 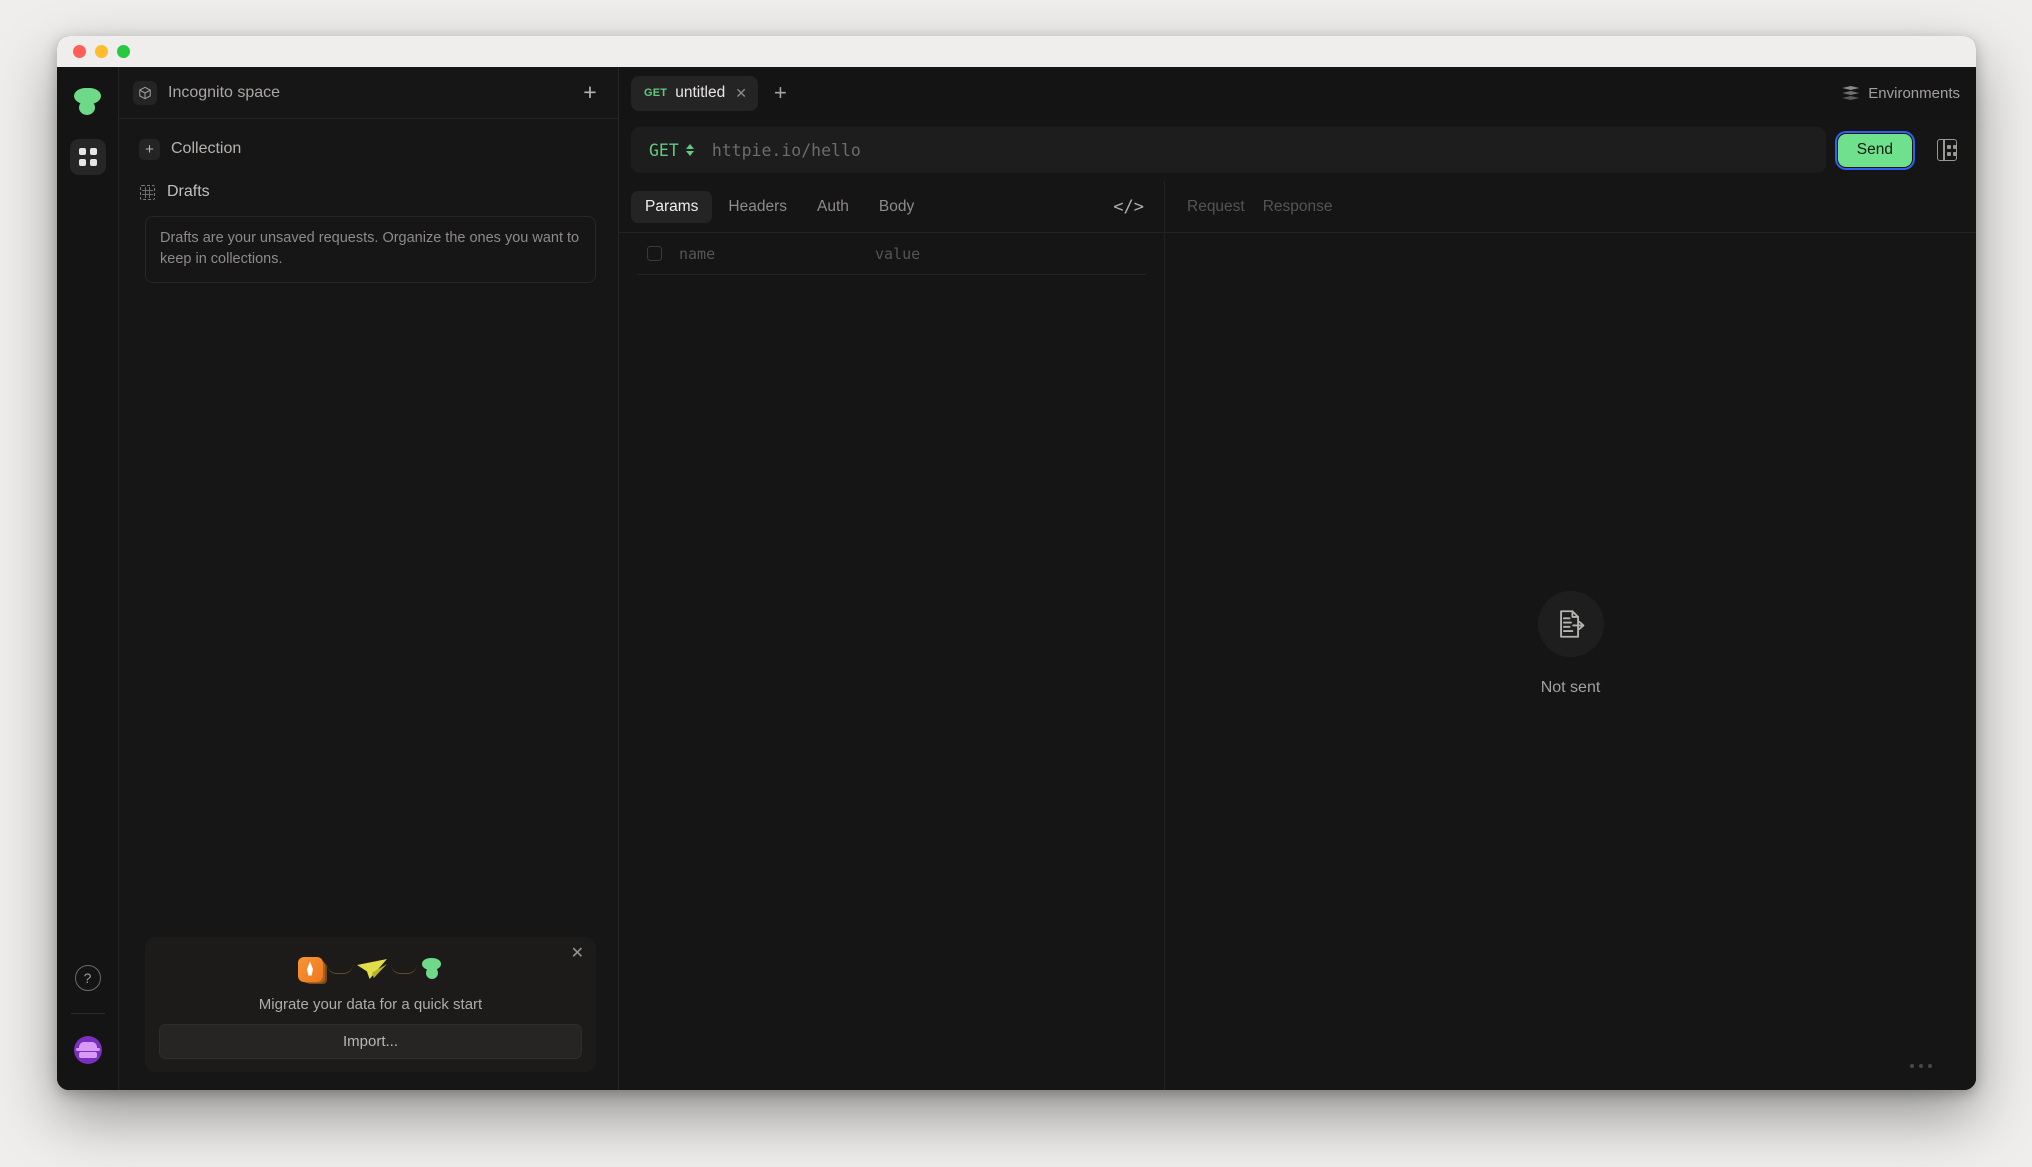 What do you see at coordinates (590, 92) in the screenshot?
I see `add-space-button: +` at bounding box center [590, 92].